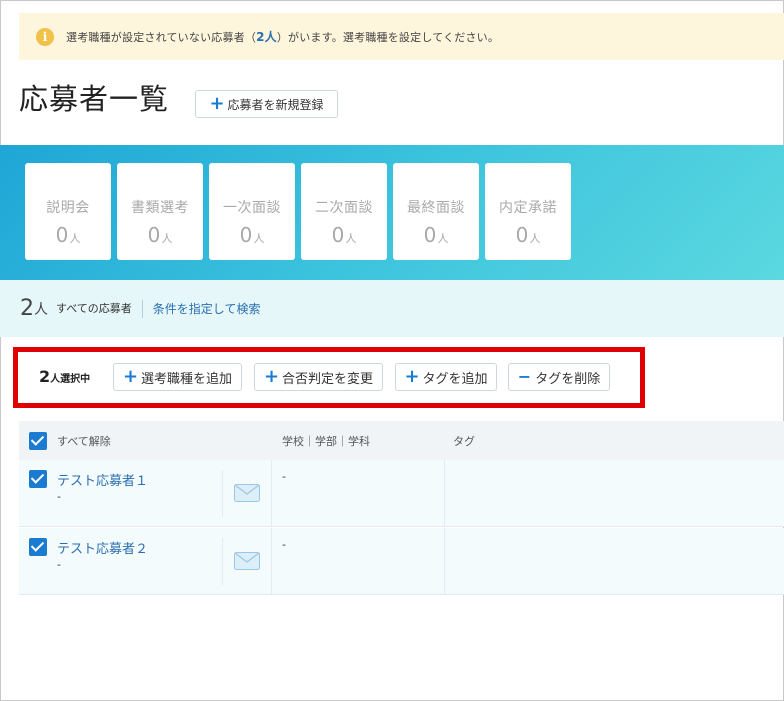 This screenshot has height=701, width=784. Describe the element at coordinates (401, 440) in the screenshot. I see `table-header: すべて解除 学校｜学部｜学科 タグ` at that location.